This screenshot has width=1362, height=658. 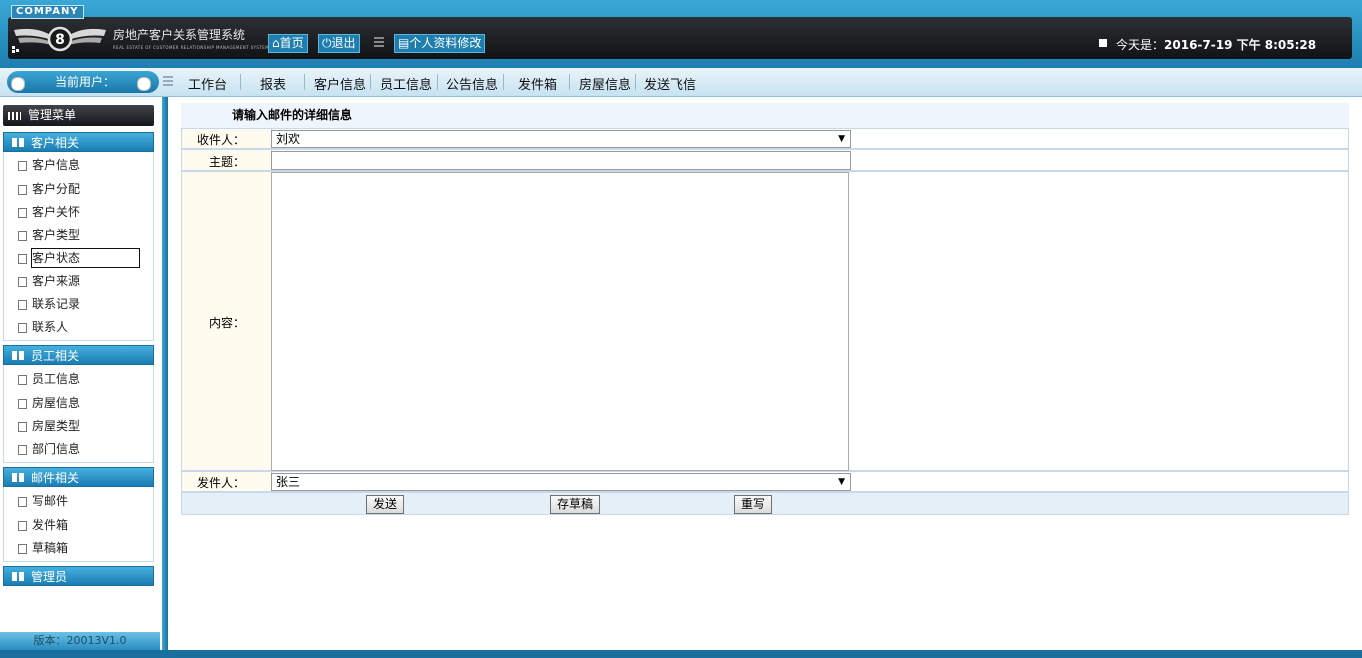 What do you see at coordinates (168, 82) in the screenshot?
I see `nav-separator` at bounding box center [168, 82].